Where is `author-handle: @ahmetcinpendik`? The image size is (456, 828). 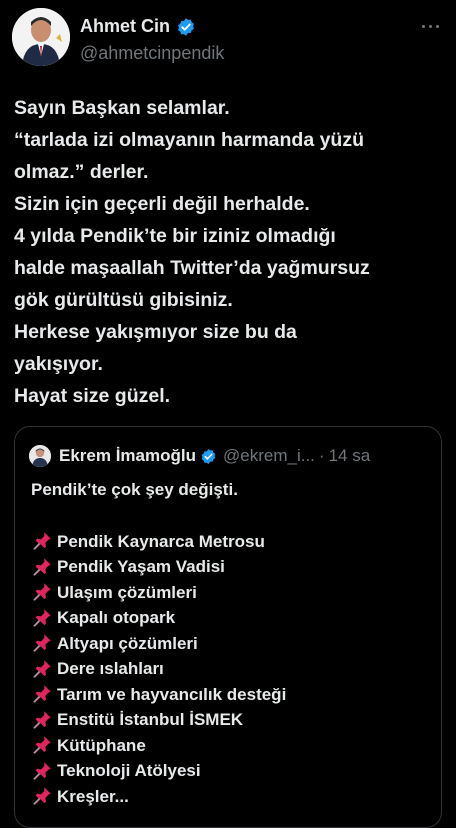 author-handle: @ahmetcinpendik is located at coordinates (152, 53).